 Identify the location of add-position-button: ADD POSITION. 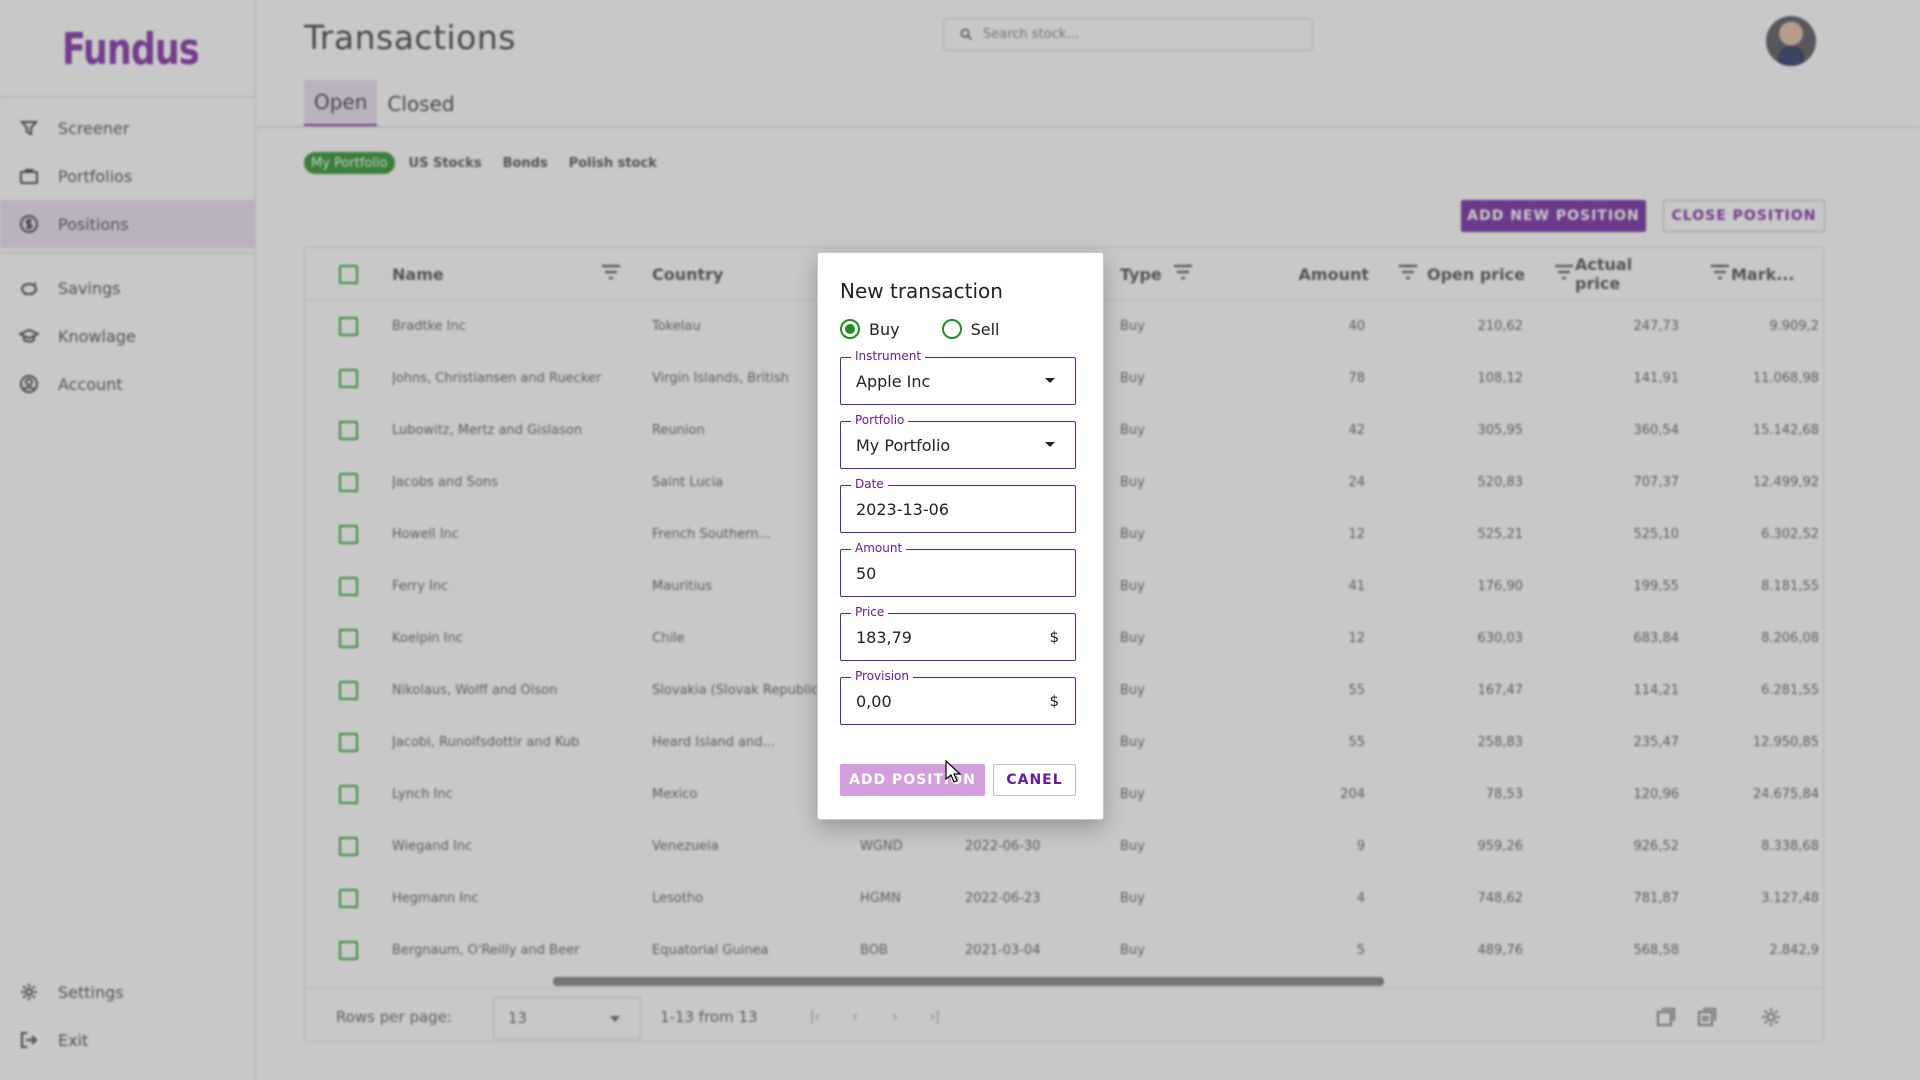
(912, 780).